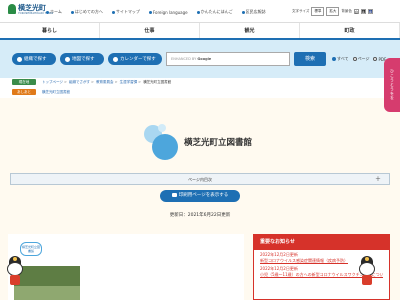 Image resolution: width=400 pixels, height=300 pixels. What do you see at coordinates (79, 82) in the screenshot?
I see `crumb-org: 組織でさがす` at bounding box center [79, 82].